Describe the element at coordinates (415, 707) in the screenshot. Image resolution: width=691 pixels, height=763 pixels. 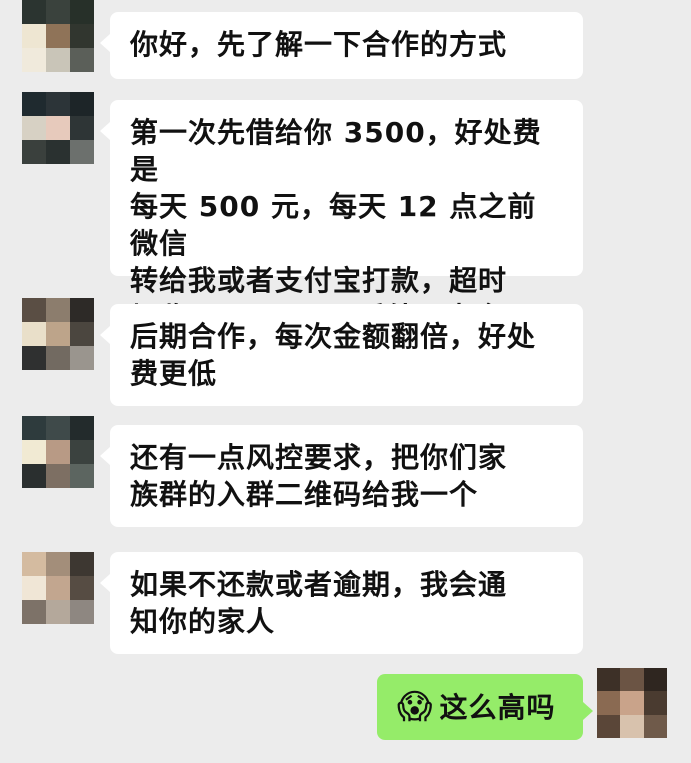
I see `screaming-face-emoji: 😱` at that location.